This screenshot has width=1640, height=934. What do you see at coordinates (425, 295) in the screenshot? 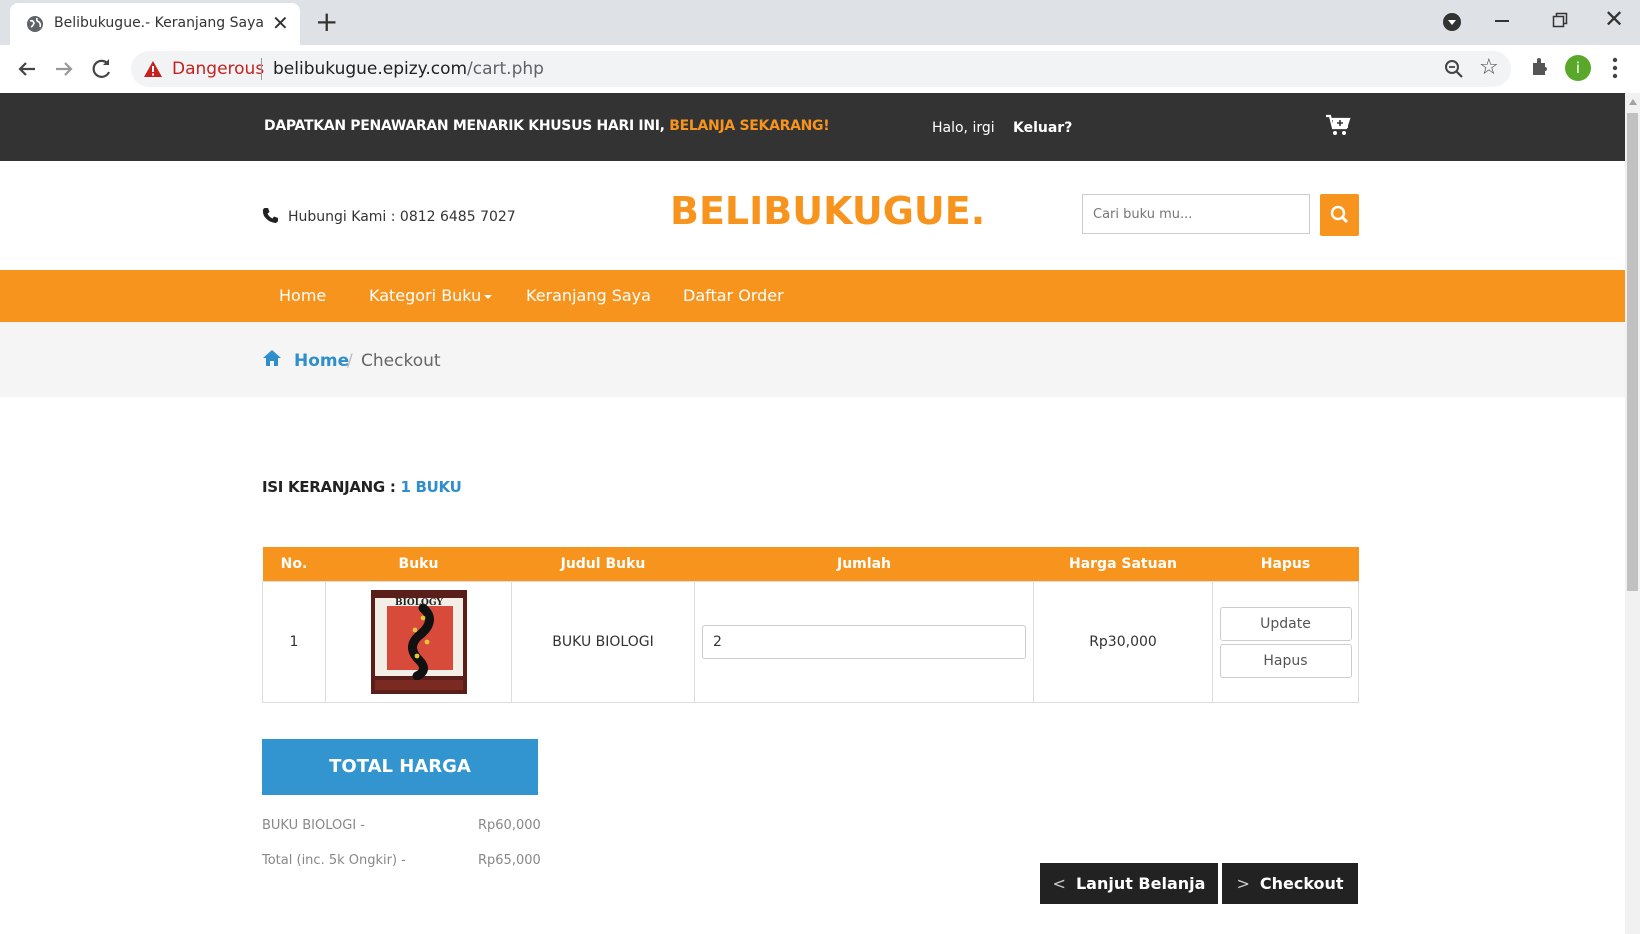
I see `nav-kategori-label: Kategori Buku` at bounding box center [425, 295].